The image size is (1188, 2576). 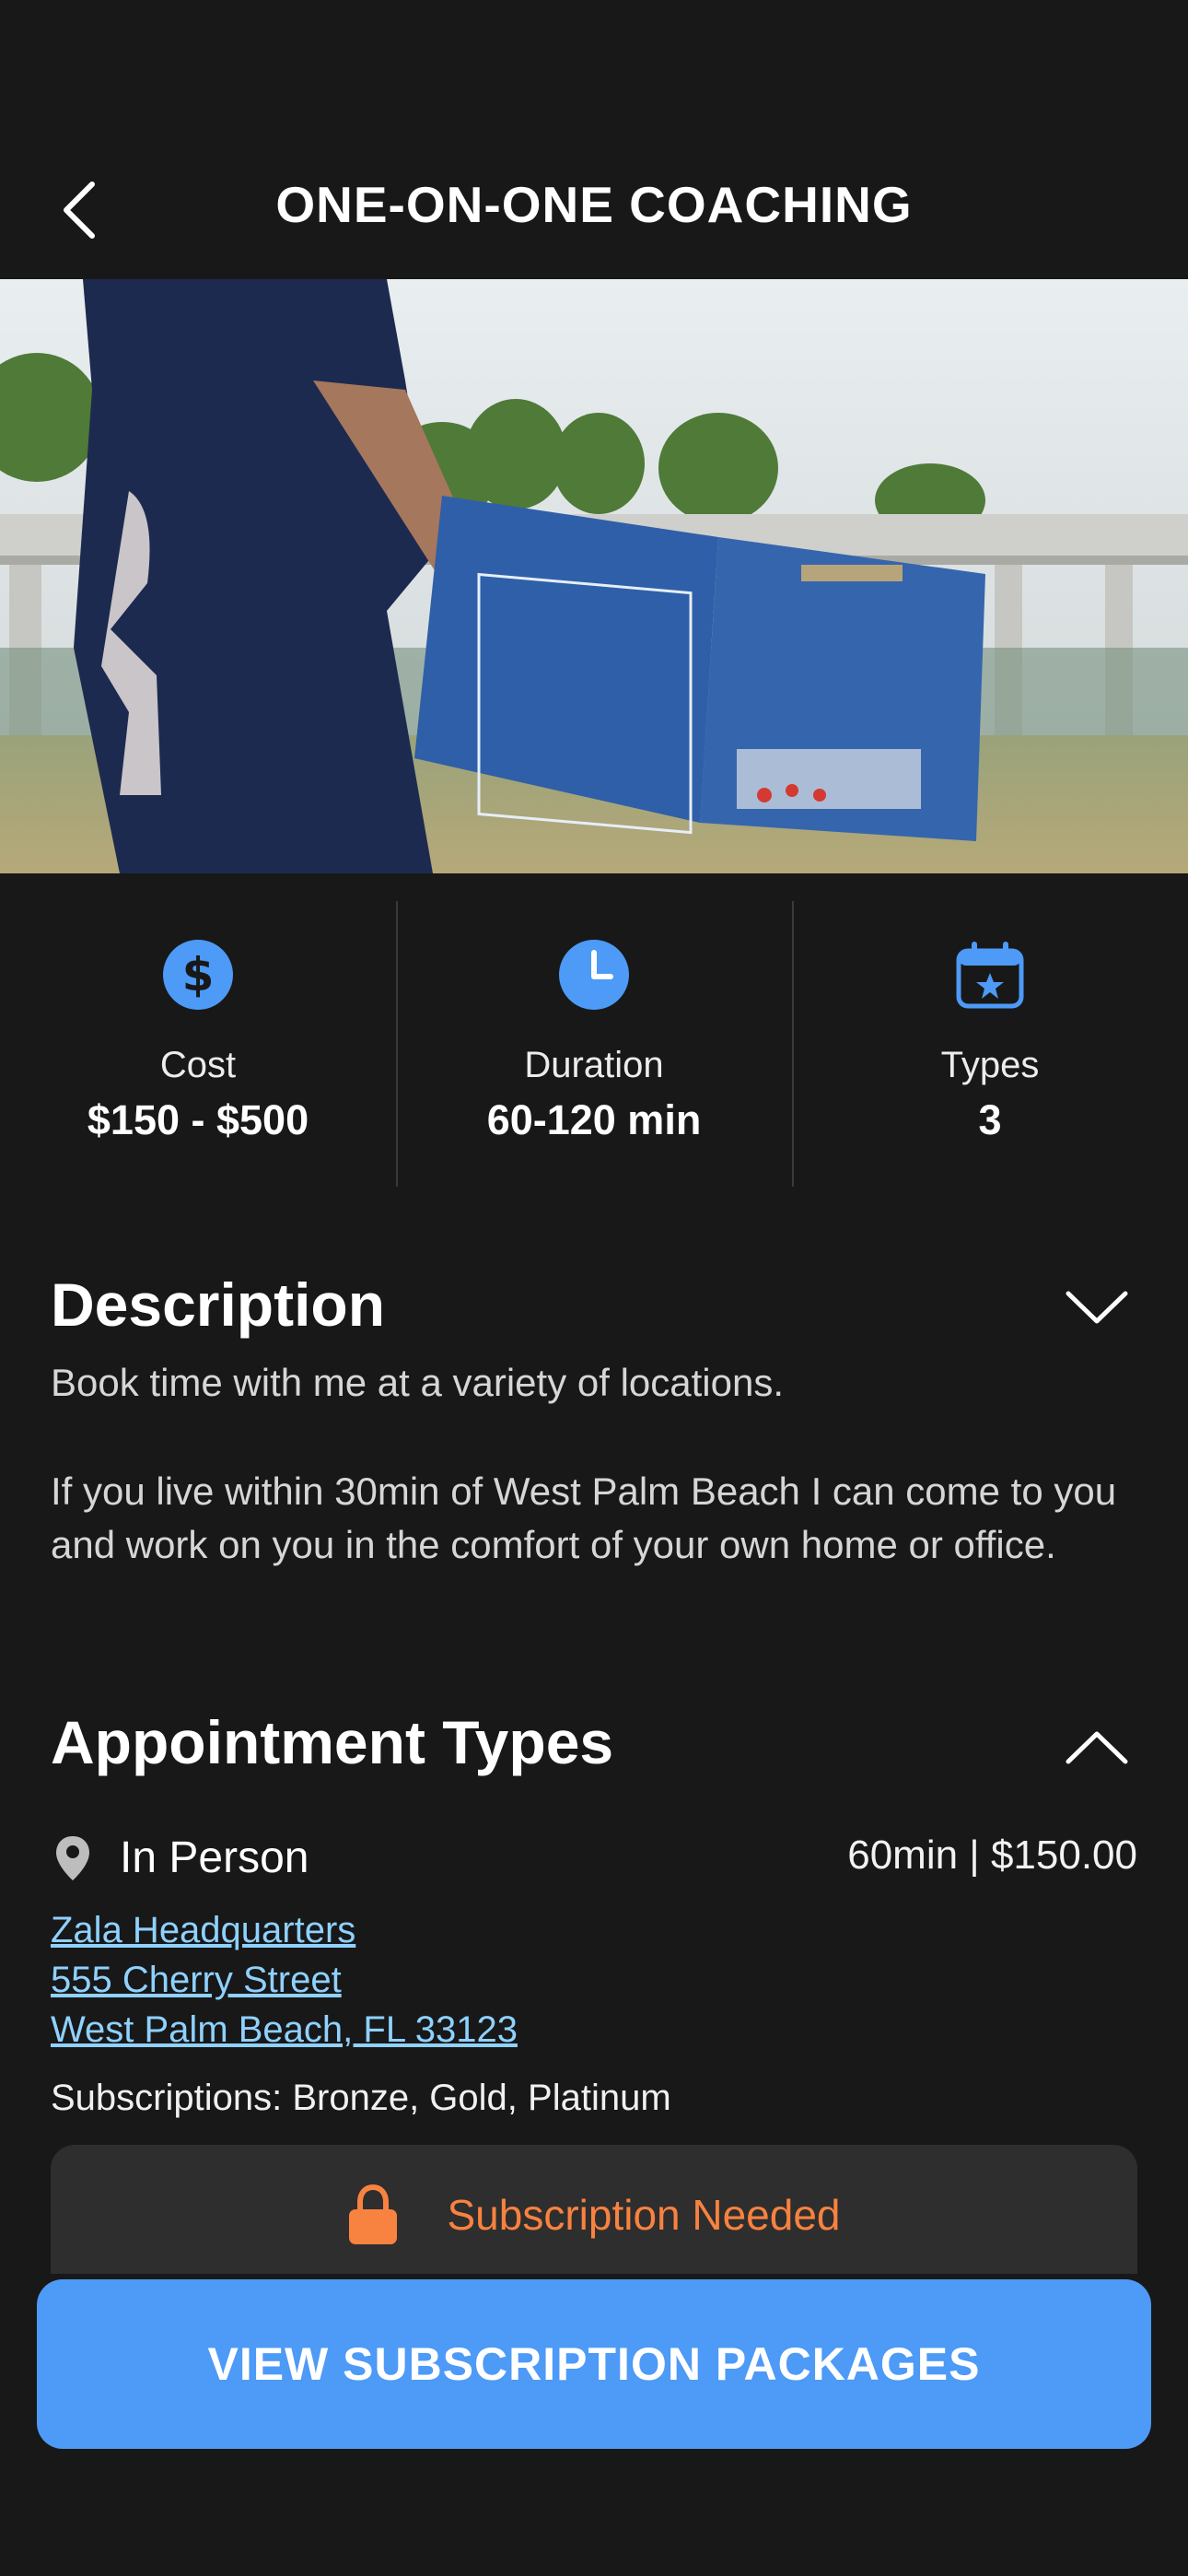 What do you see at coordinates (594, 1065) in the screenshot?
I see `stat-label: Duration` at bounding box center [594, 1065].